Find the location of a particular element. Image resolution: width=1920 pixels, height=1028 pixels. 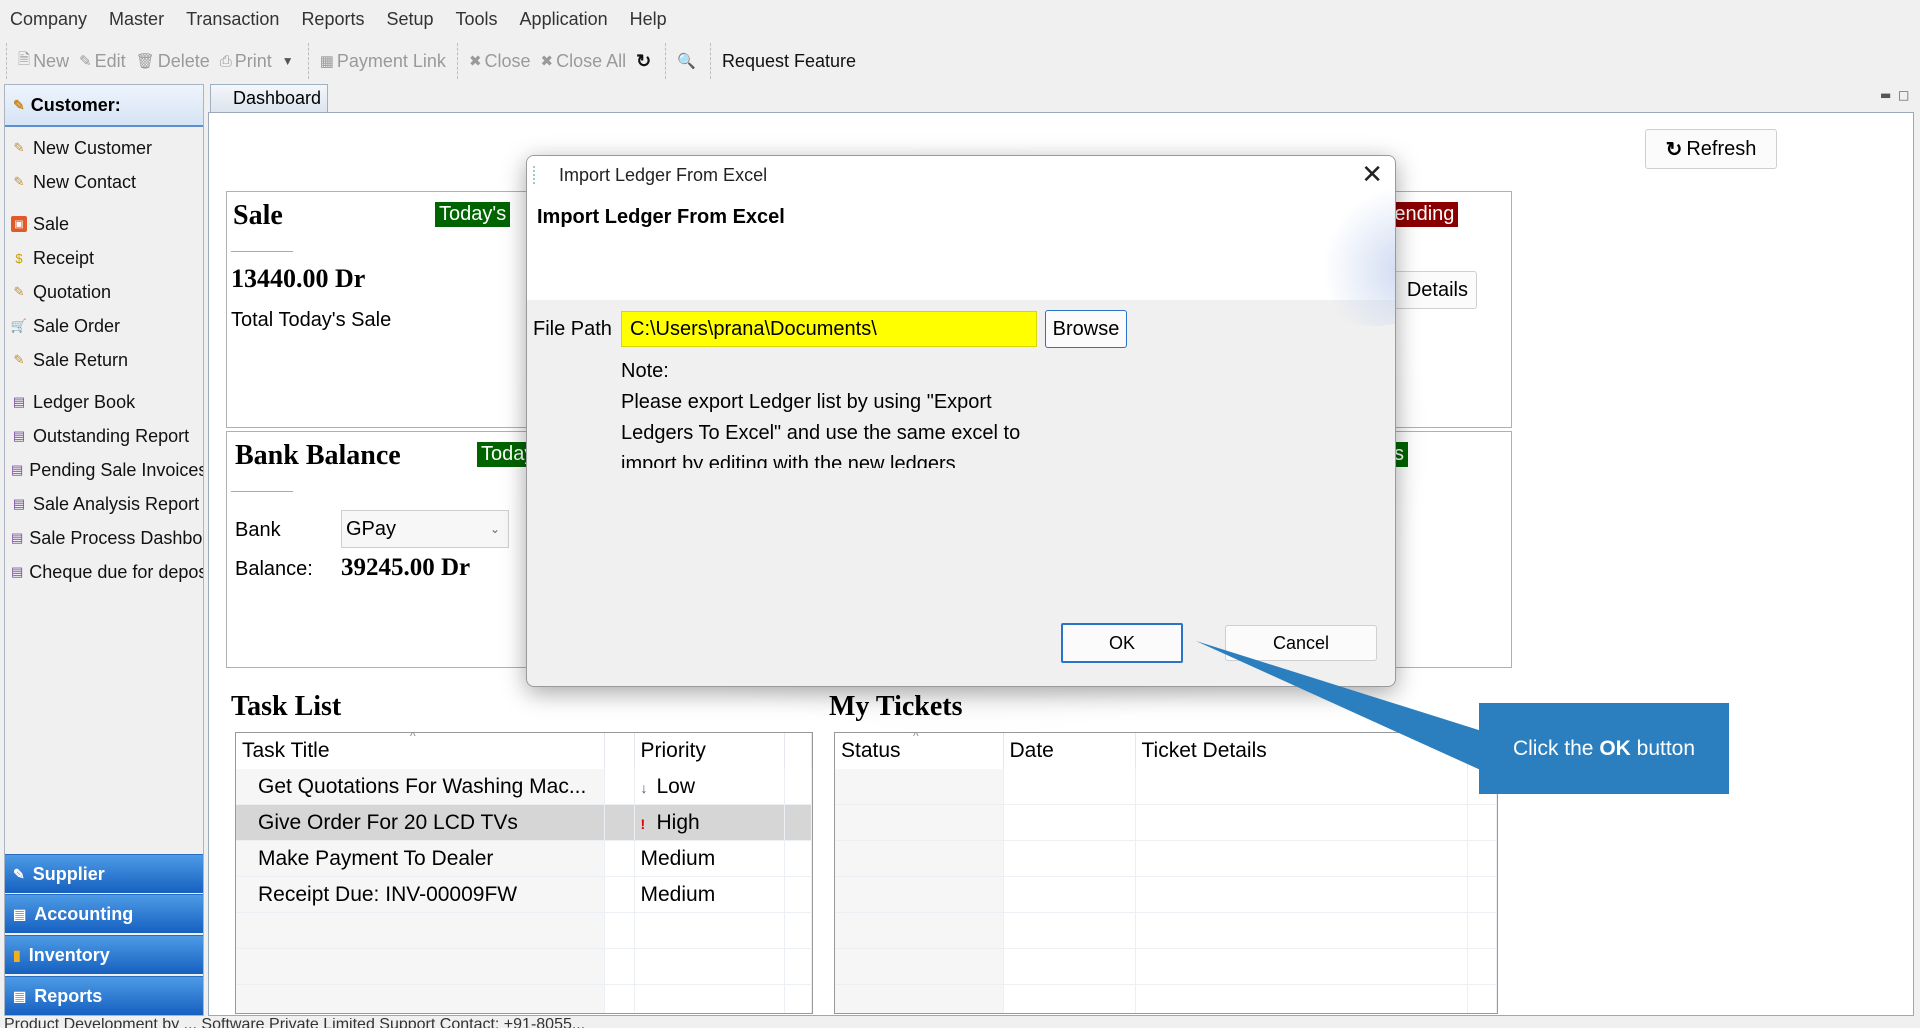

browse-button: Browse is located at coordinates (1086, 329).